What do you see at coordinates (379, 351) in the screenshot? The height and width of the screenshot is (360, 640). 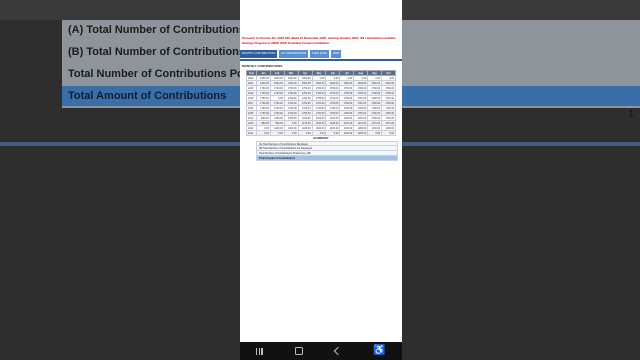 I see `accessibility-icon: ♿` at bounding box center [379, 351].